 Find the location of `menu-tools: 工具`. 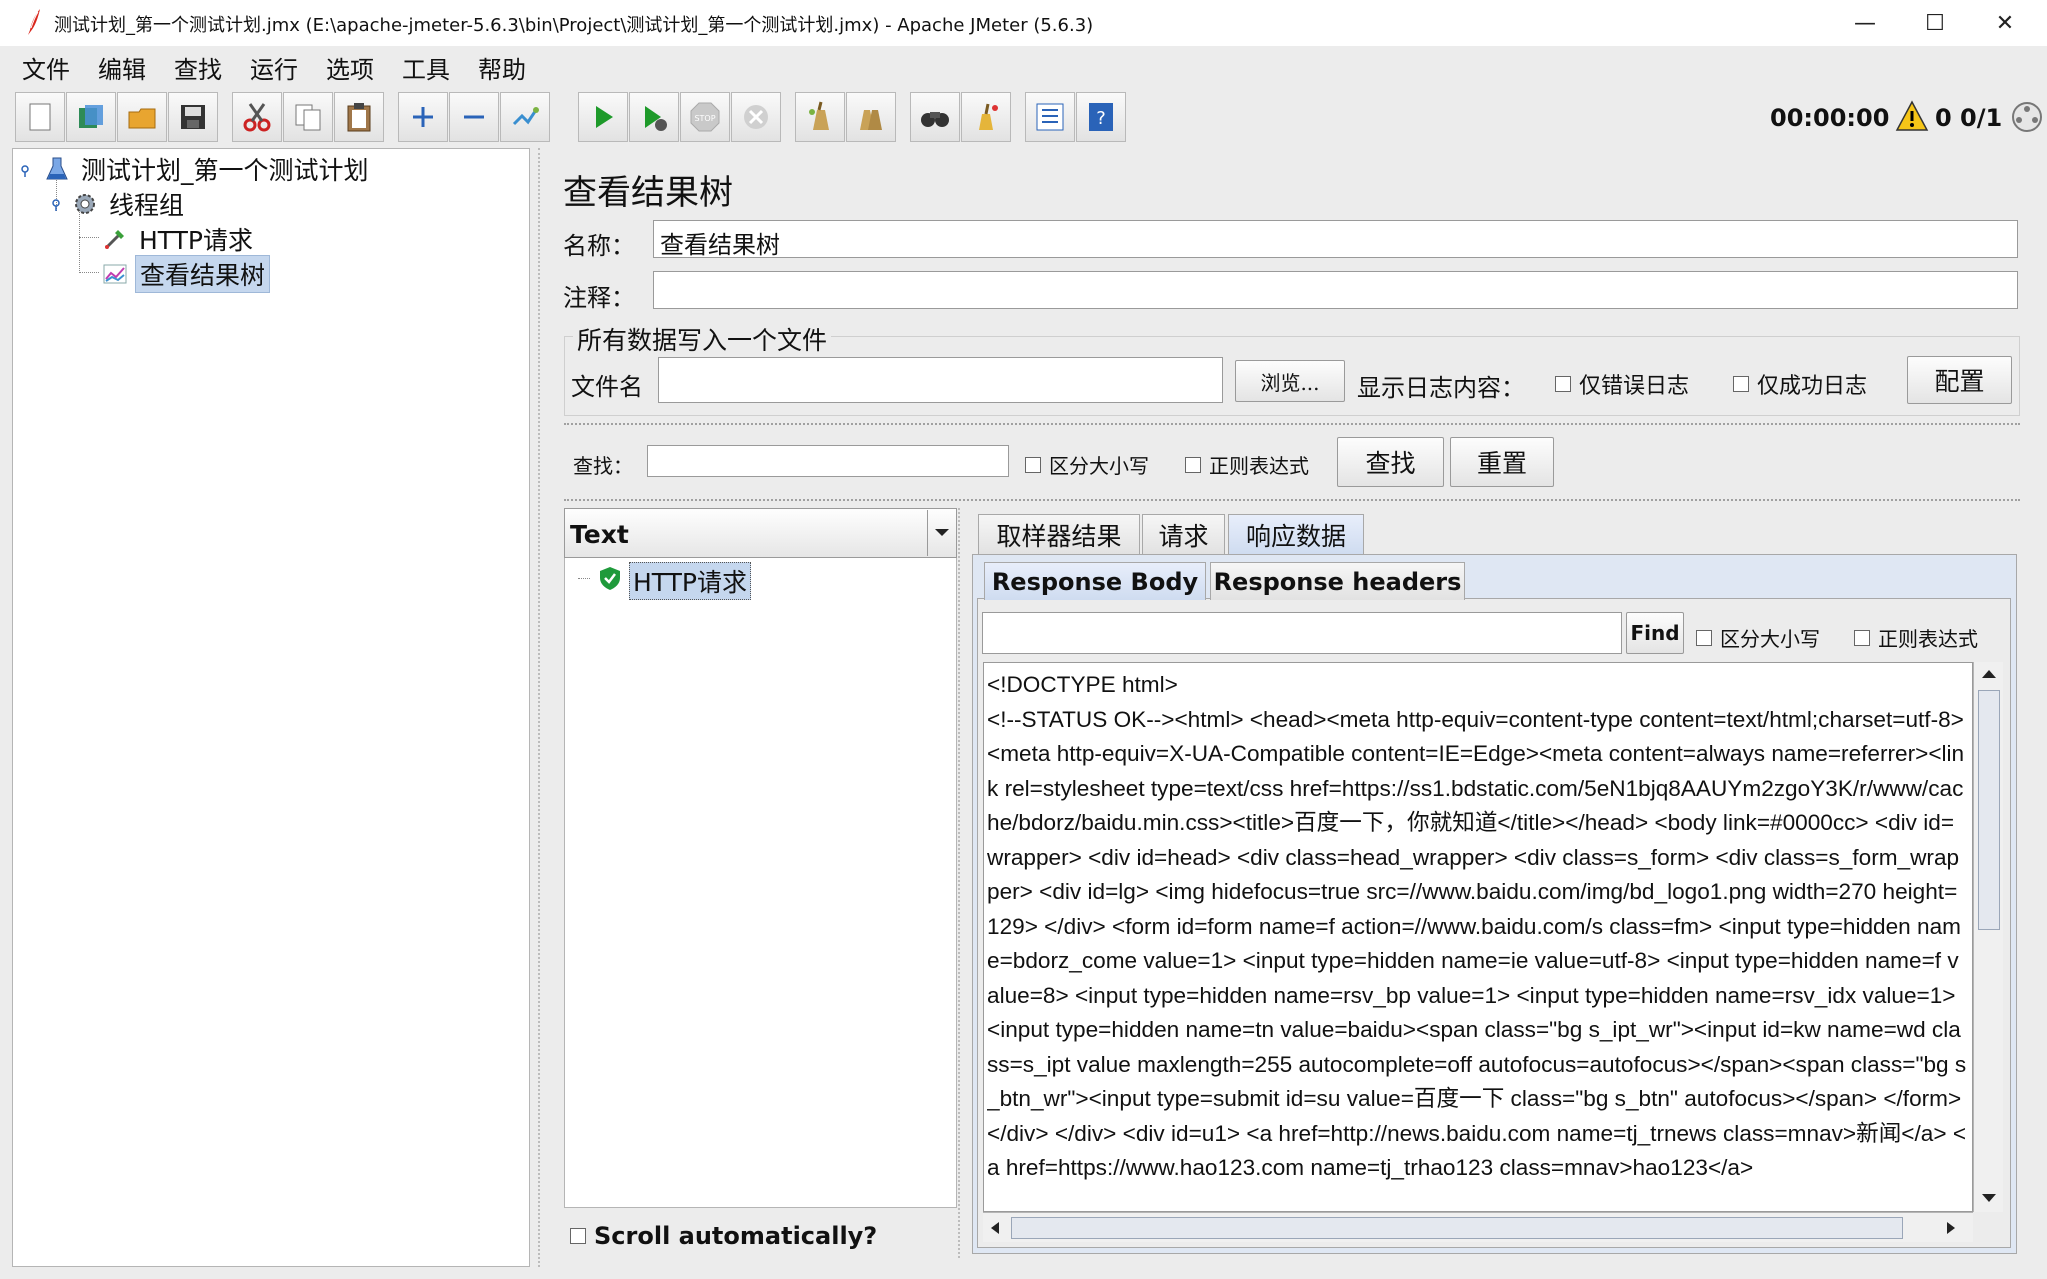

menu-tools: 工具 is located at coordinates (426, 67).